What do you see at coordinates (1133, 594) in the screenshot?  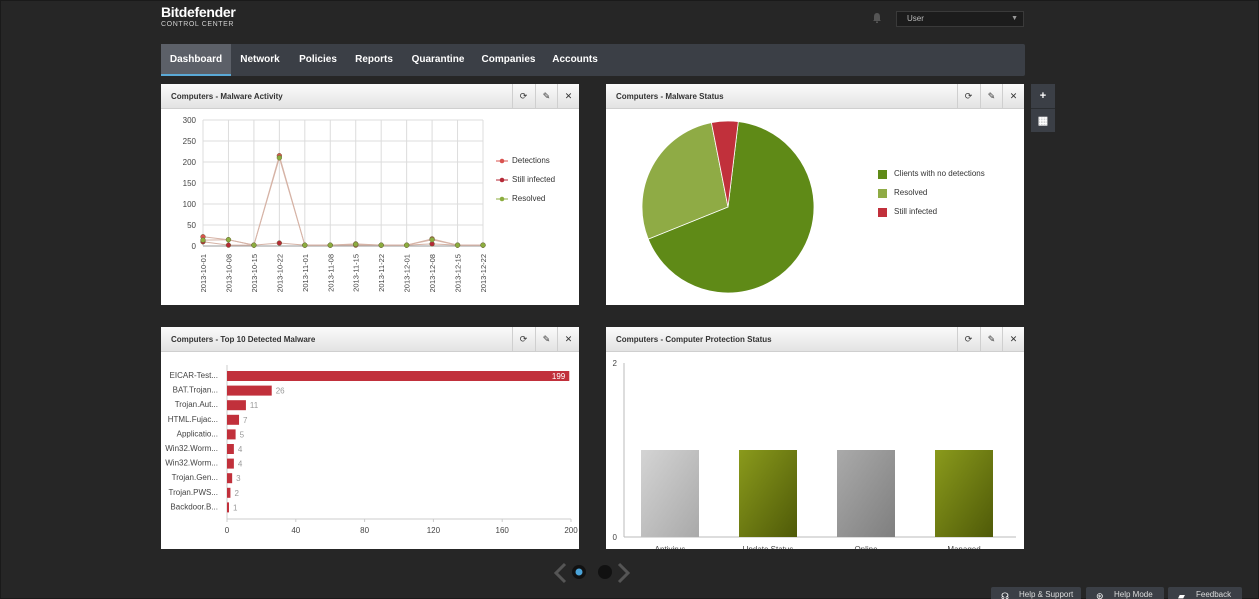 I see `help-mode-label: Help Mode` at bounding box center [1133, 594].